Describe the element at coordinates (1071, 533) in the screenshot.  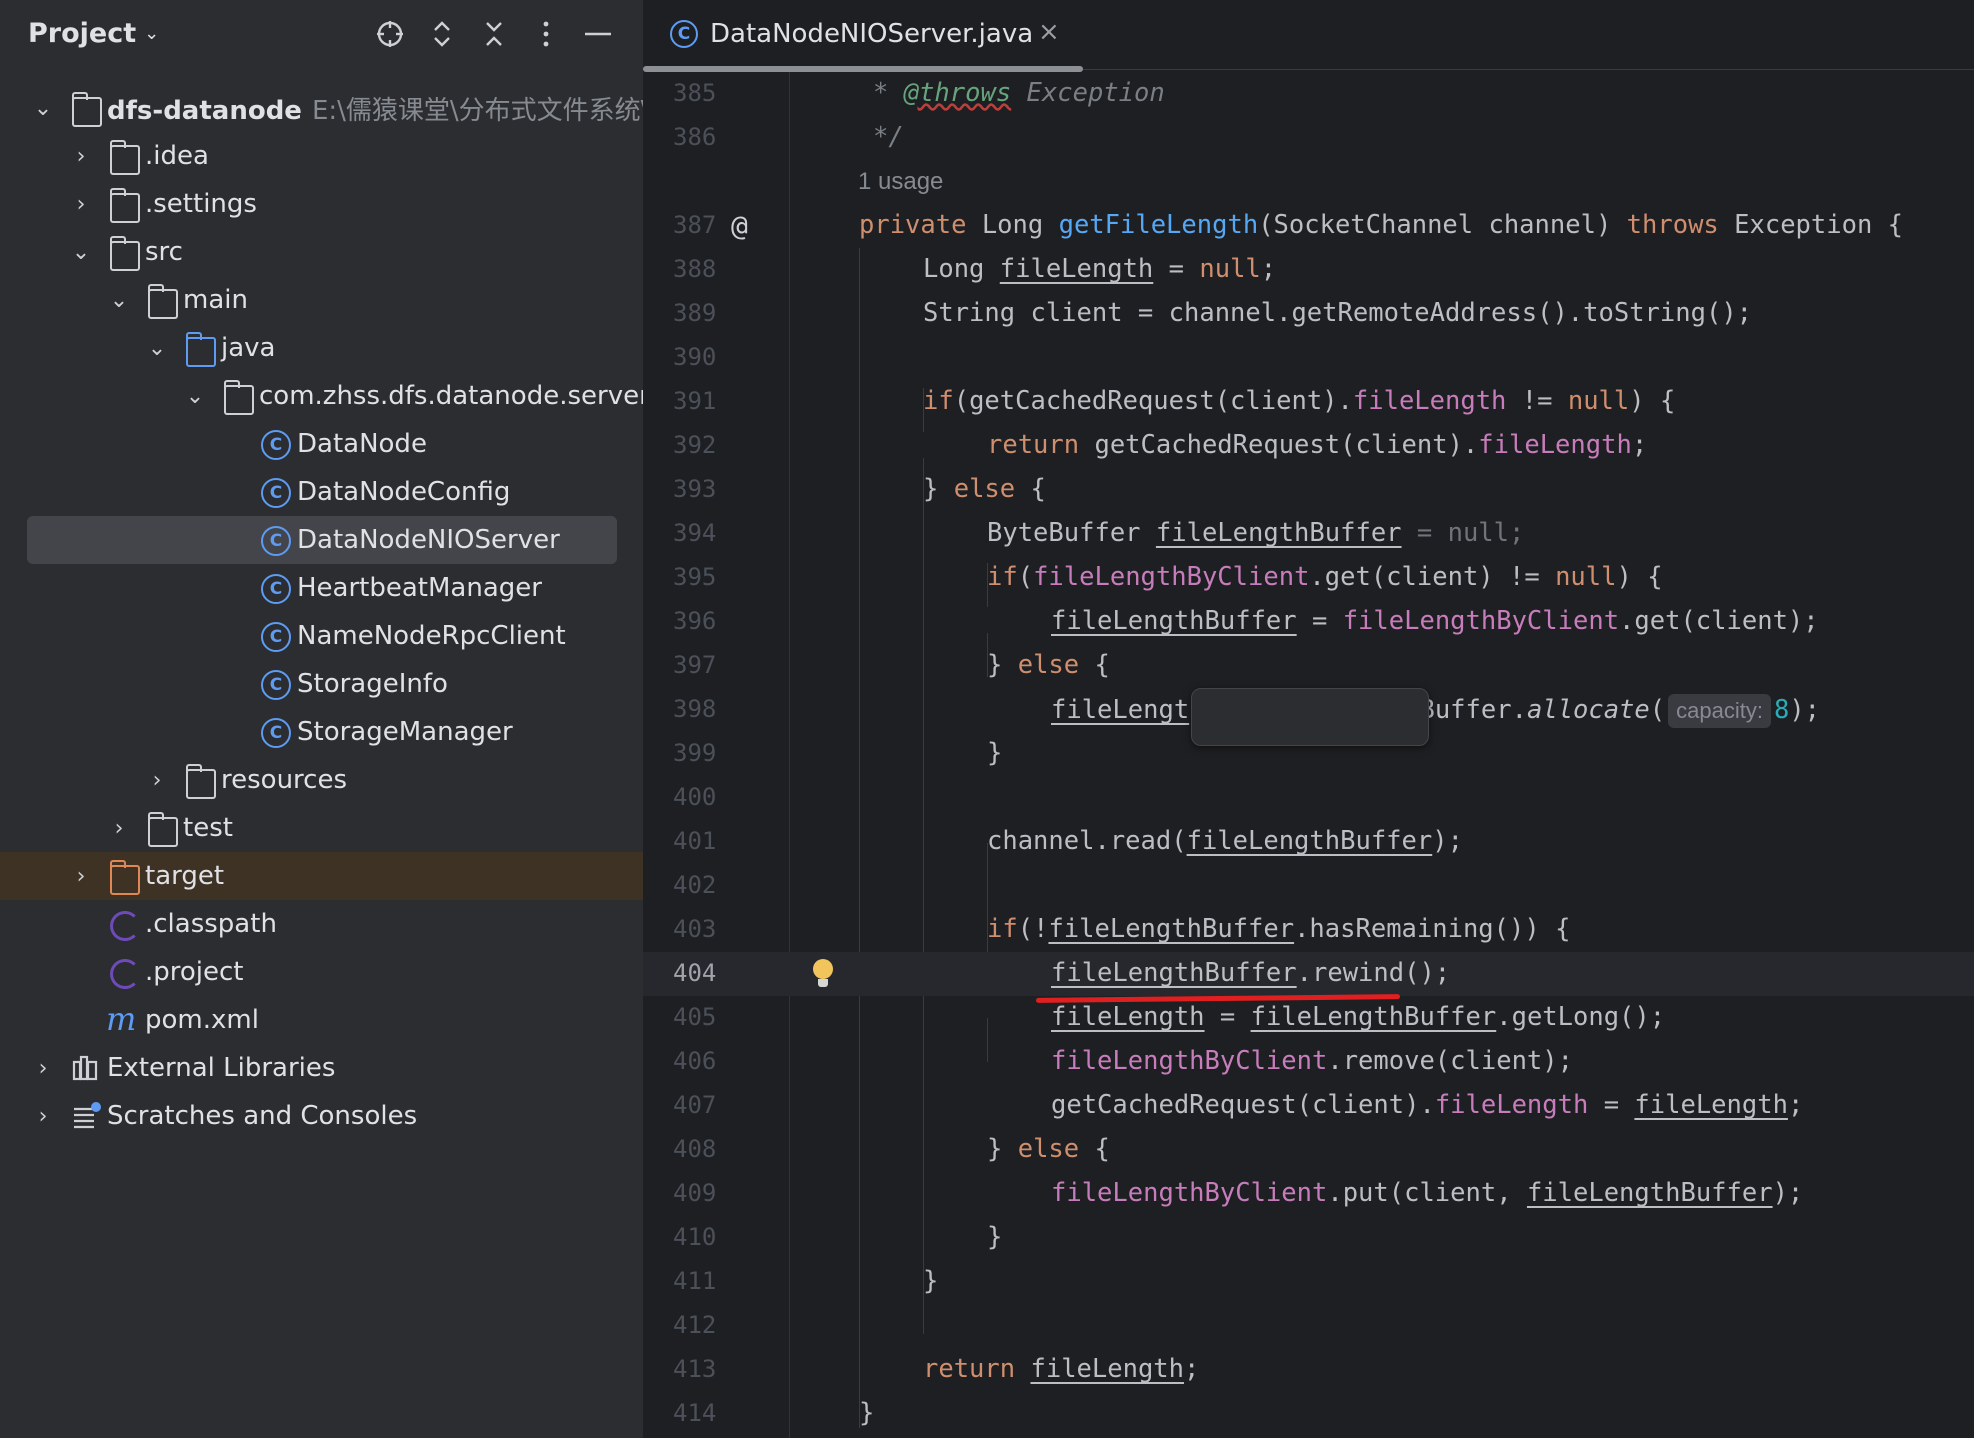
I see `code-token: ByteBuffer` at that location.